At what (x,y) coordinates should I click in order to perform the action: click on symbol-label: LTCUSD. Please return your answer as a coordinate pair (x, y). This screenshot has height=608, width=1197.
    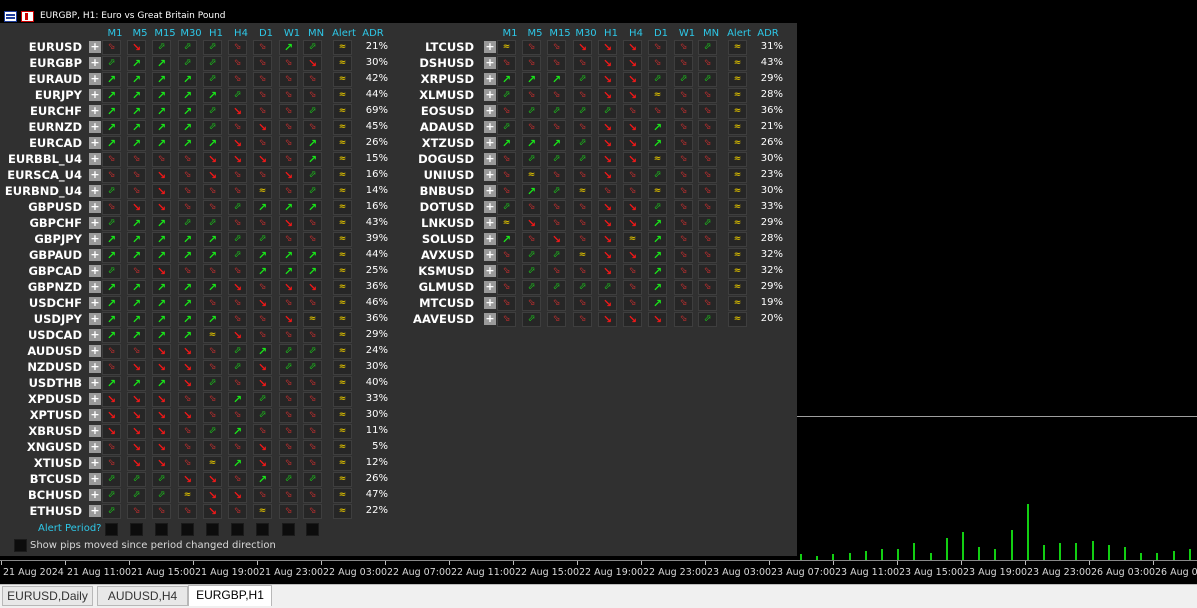
    Looking at the image, I should click on (434, 47).